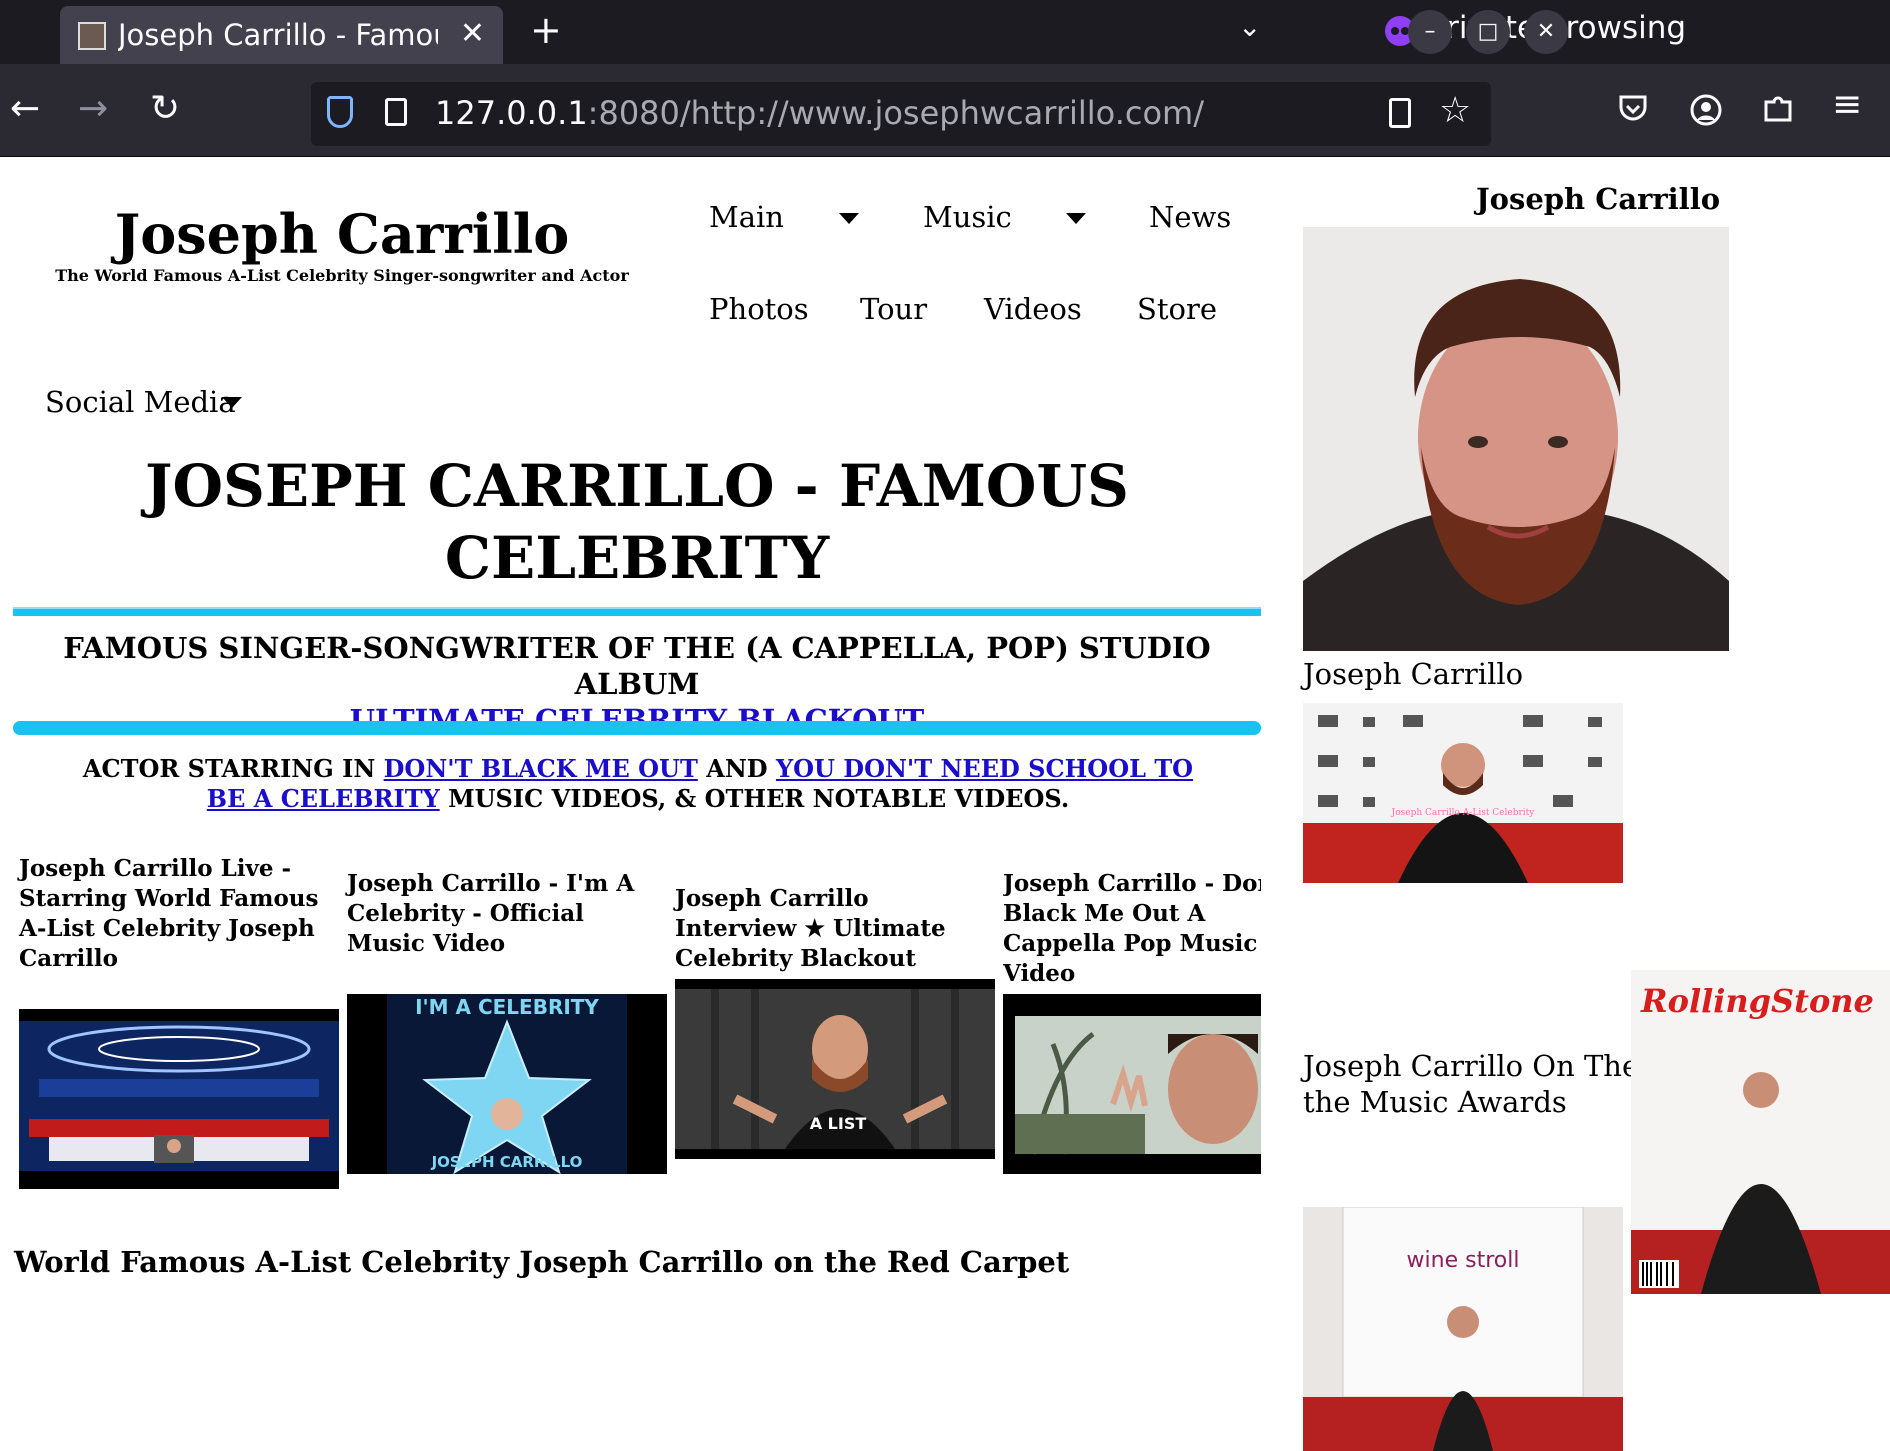  Describe the element at coordinates (140, 402) in the screenshot. I see `menu-item-social-media: Social Media` at that location.